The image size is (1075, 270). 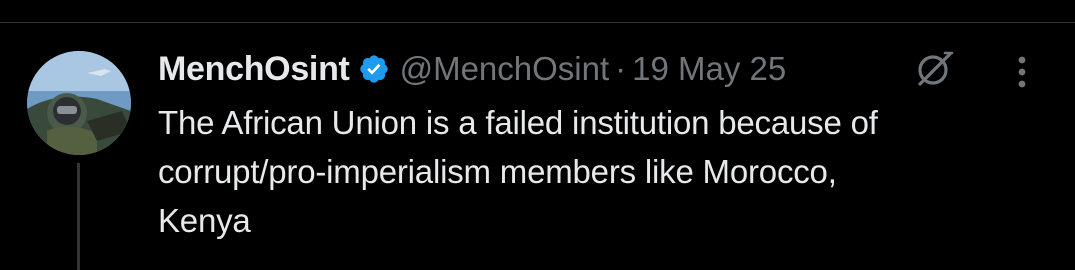 I want to click on author-handle: @MenchOsint, so click(x=505, y=69).